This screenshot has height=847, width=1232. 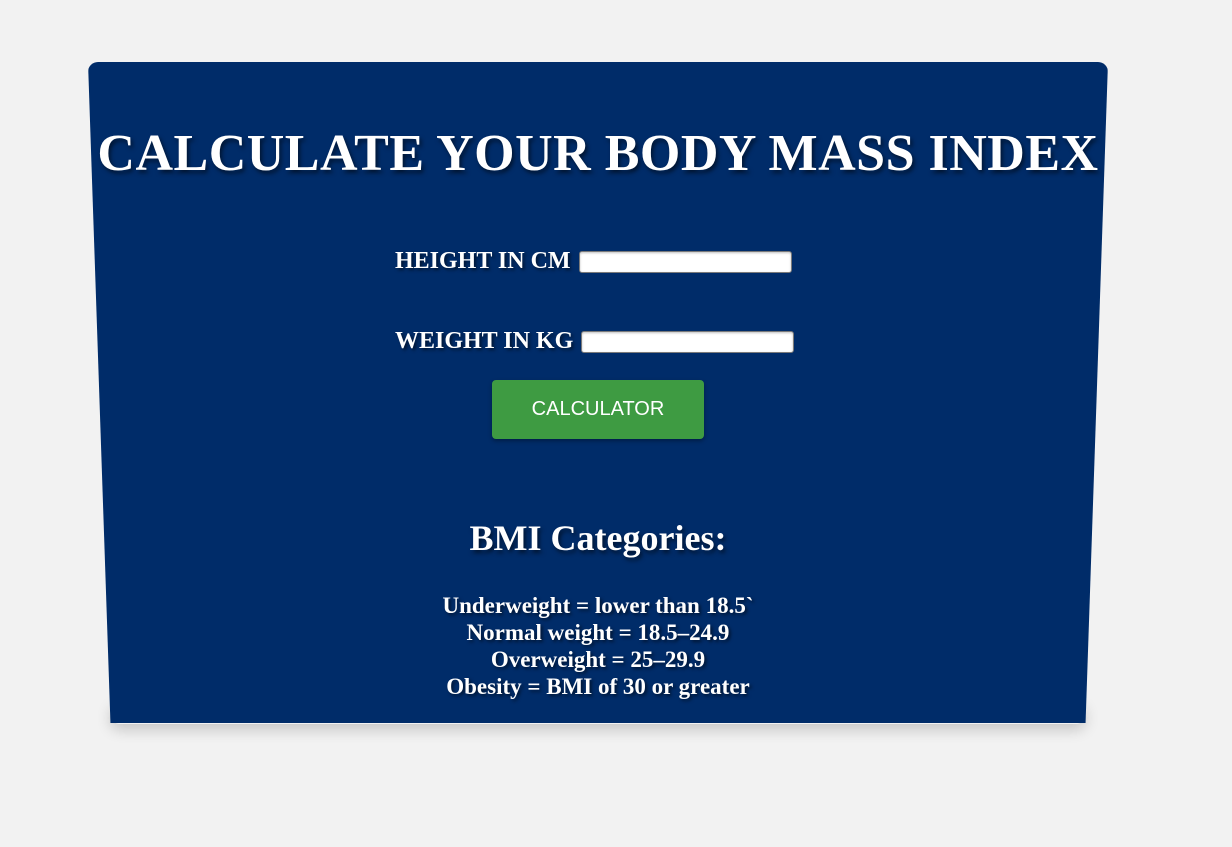 I want to click on category-overweight: Overweight = 25–29.9, so click(x=598, y=659).